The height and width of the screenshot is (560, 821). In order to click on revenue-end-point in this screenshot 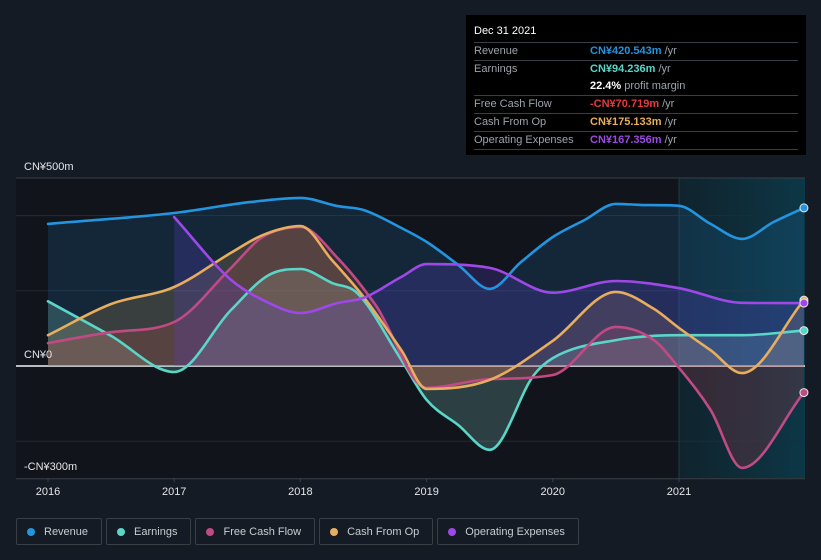, I will do `click(804, 208)`.